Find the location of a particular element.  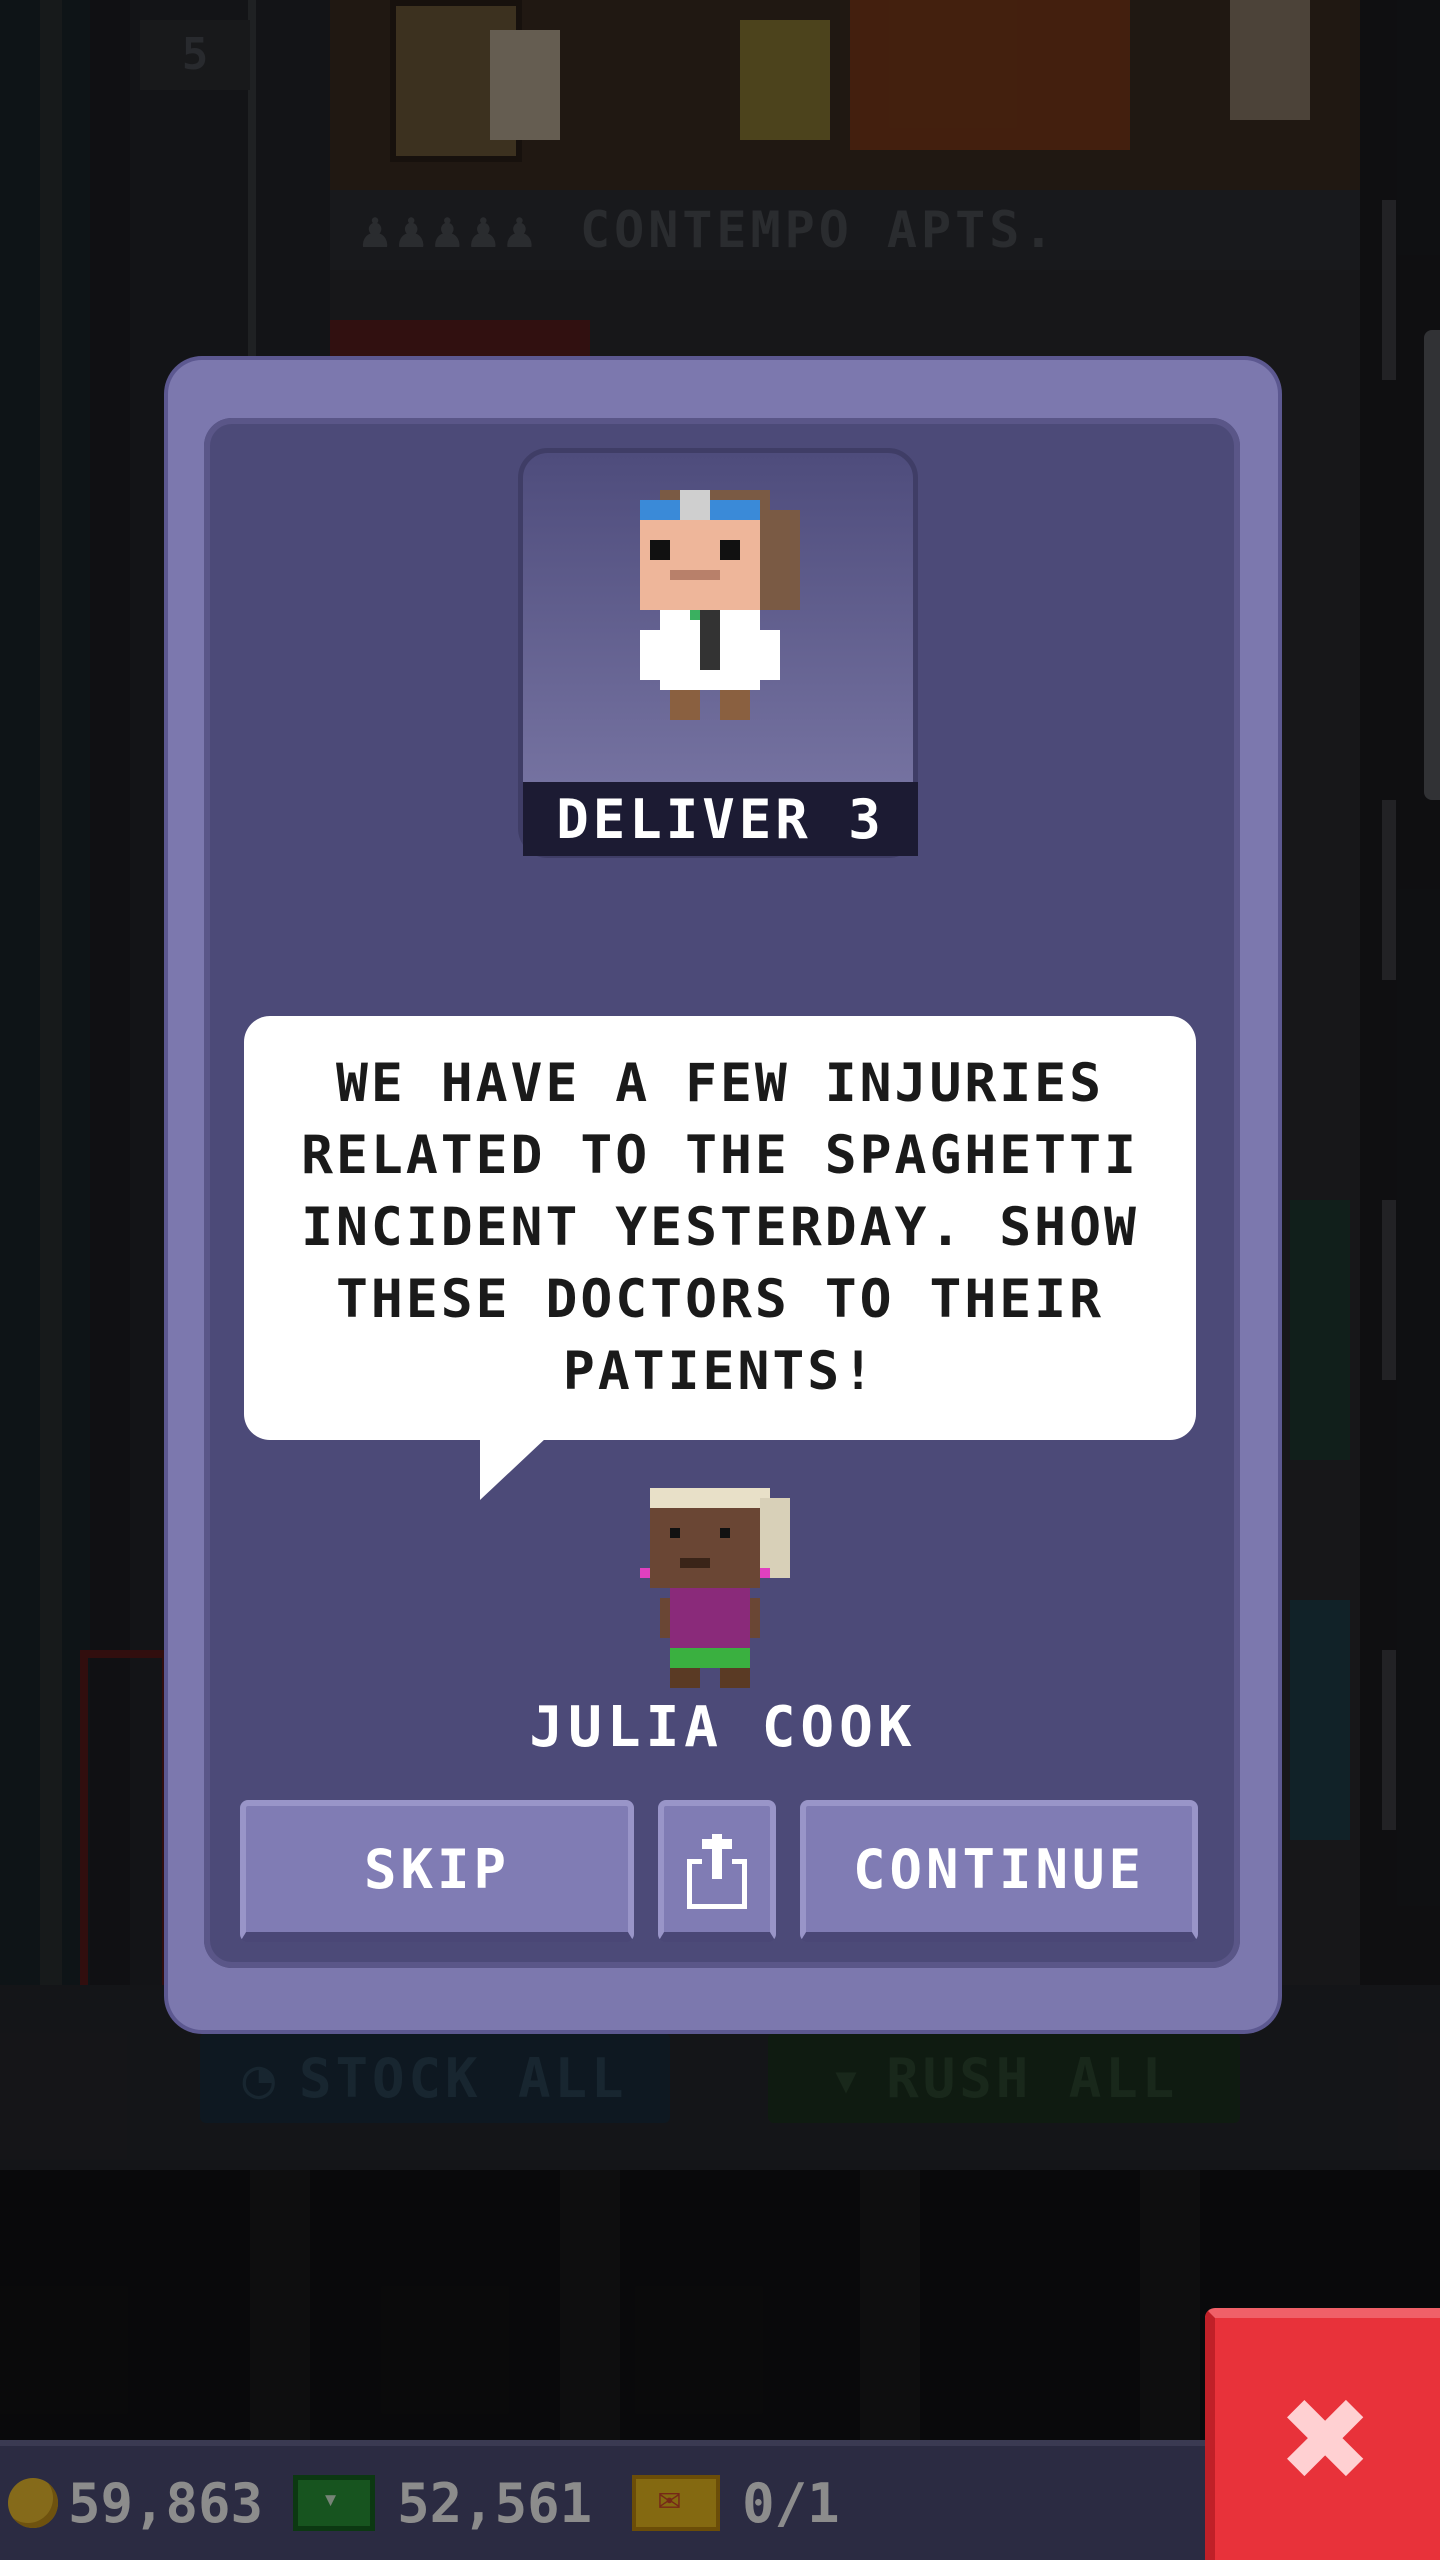

skip-button: SKIP is located at coordinates (437, 1871).